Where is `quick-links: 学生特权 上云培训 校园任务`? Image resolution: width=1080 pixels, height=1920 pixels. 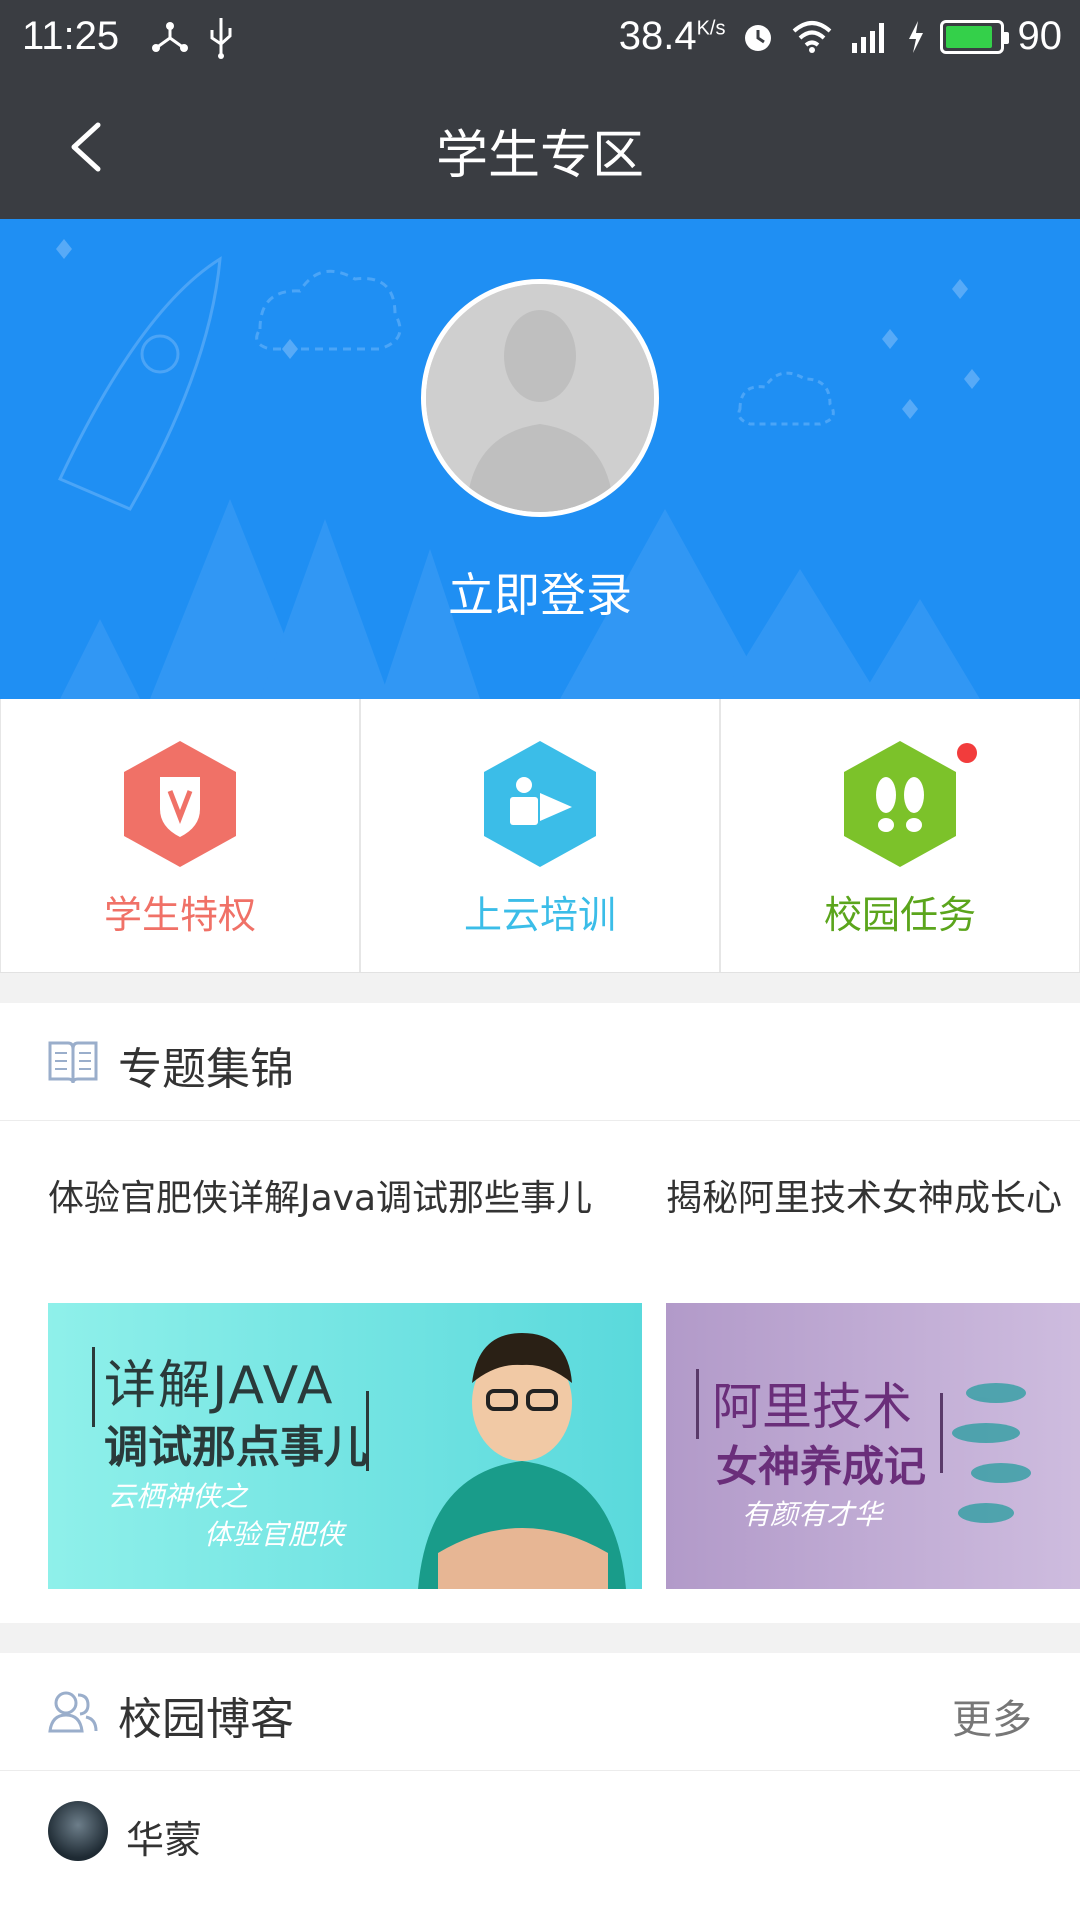 quick-links: 学生特权 上云培训 校园任务 is located at coordinates (540, 836).